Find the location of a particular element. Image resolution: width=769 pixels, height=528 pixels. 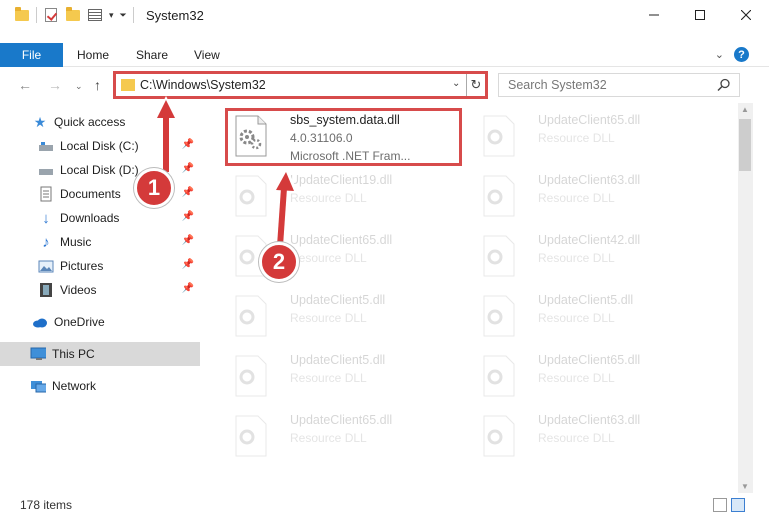

window-controls is located at coordinates (700, 15).